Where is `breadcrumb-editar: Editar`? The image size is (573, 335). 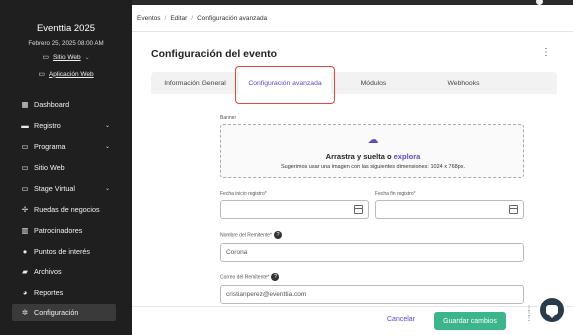
breadcrumb-editar: Editar is located at coordinates (178, 18).